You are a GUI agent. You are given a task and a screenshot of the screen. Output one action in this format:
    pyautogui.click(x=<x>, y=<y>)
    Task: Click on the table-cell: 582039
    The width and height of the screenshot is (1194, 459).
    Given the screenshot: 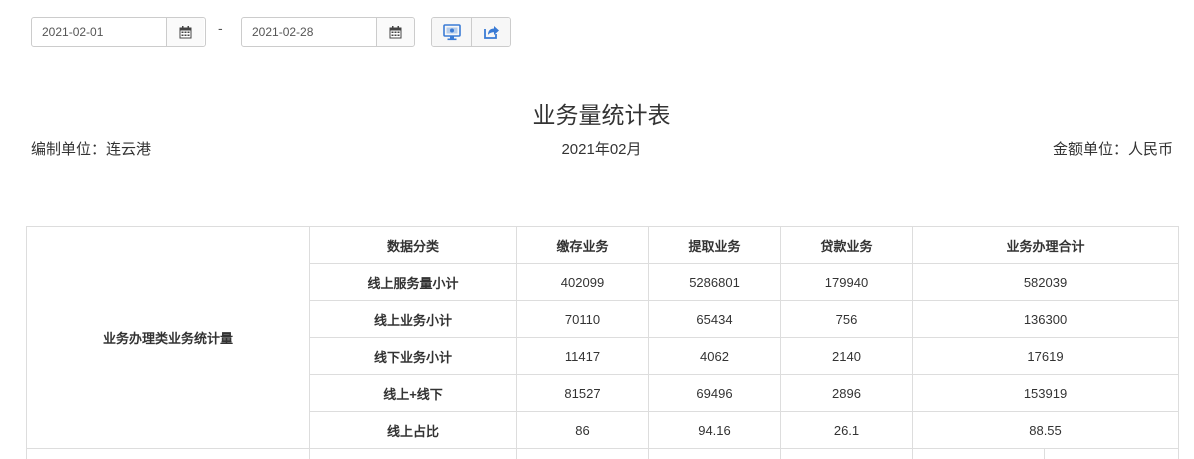 What is the action you would take?
    pyautogui.click(x=1045, y=282)
    